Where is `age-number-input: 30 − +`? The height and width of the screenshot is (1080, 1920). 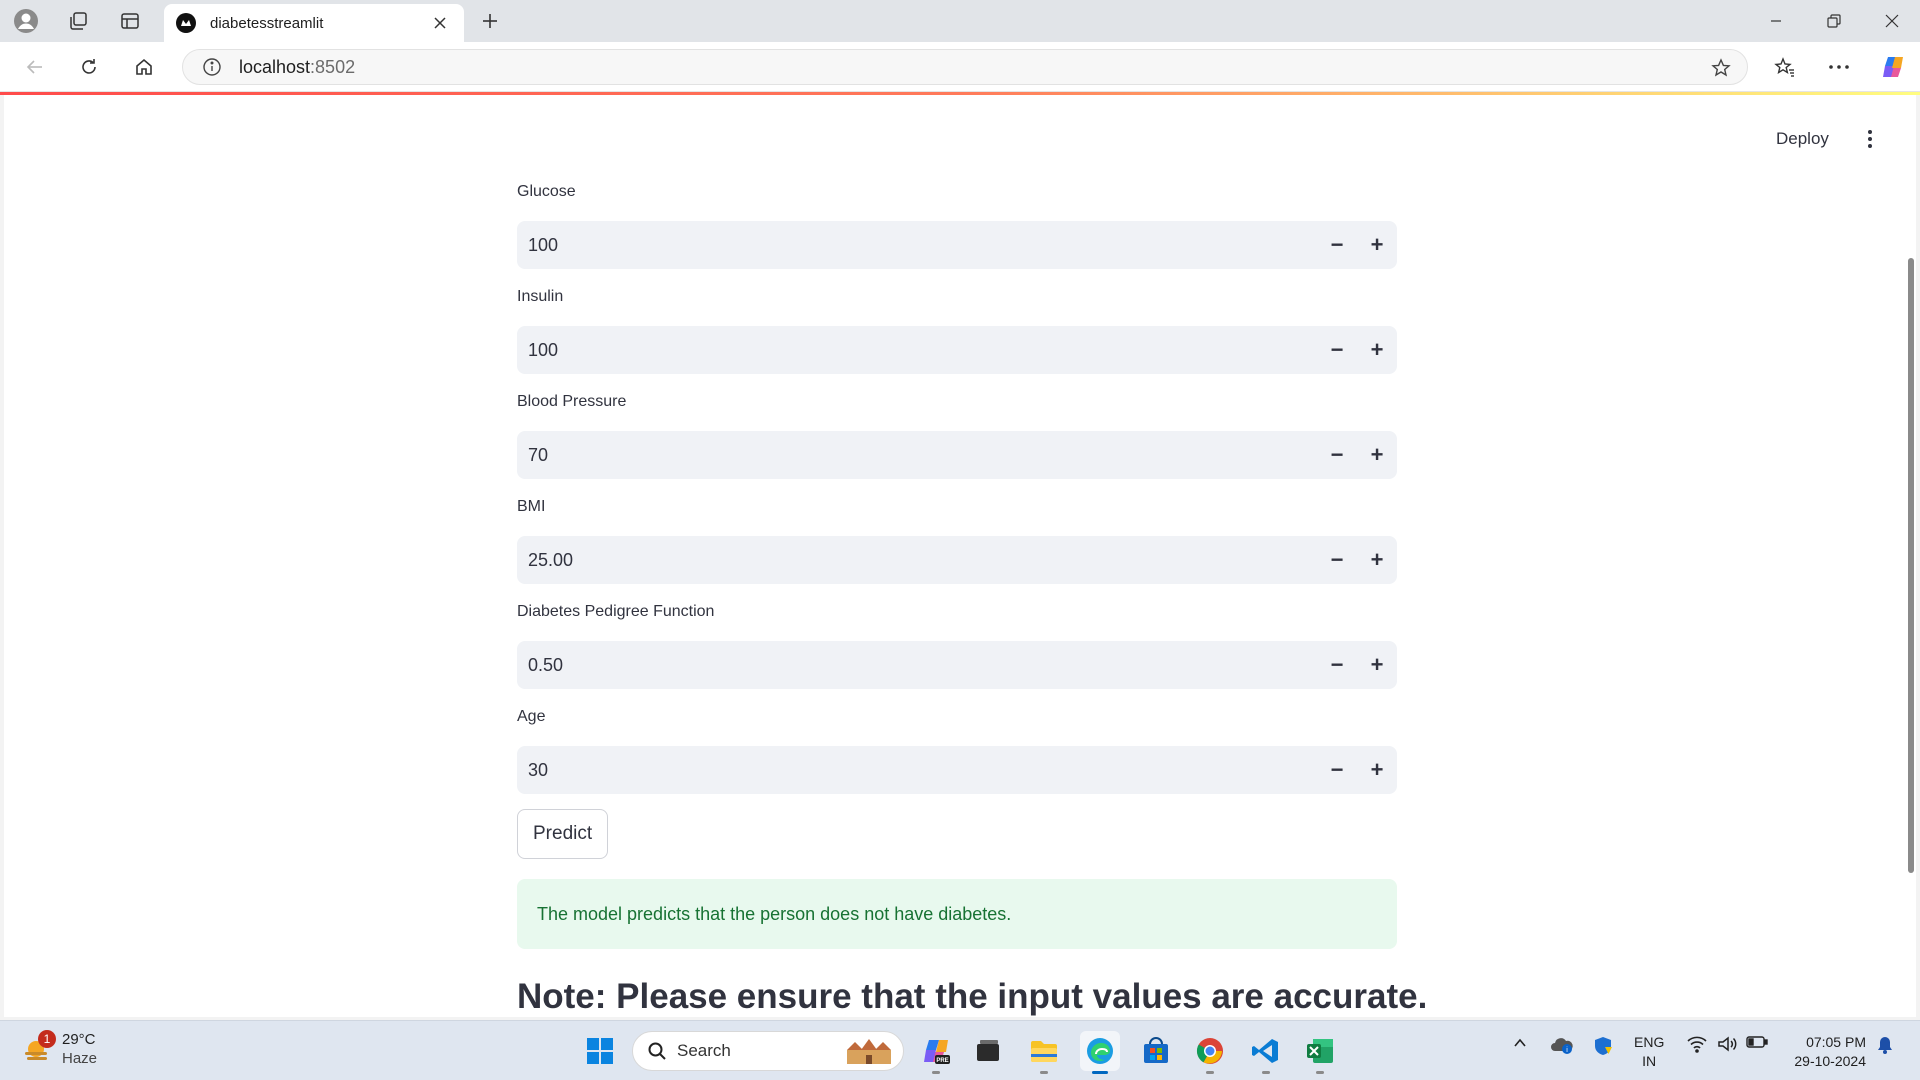 age-number-input: 30 − + is located at coordinates (957, 770).